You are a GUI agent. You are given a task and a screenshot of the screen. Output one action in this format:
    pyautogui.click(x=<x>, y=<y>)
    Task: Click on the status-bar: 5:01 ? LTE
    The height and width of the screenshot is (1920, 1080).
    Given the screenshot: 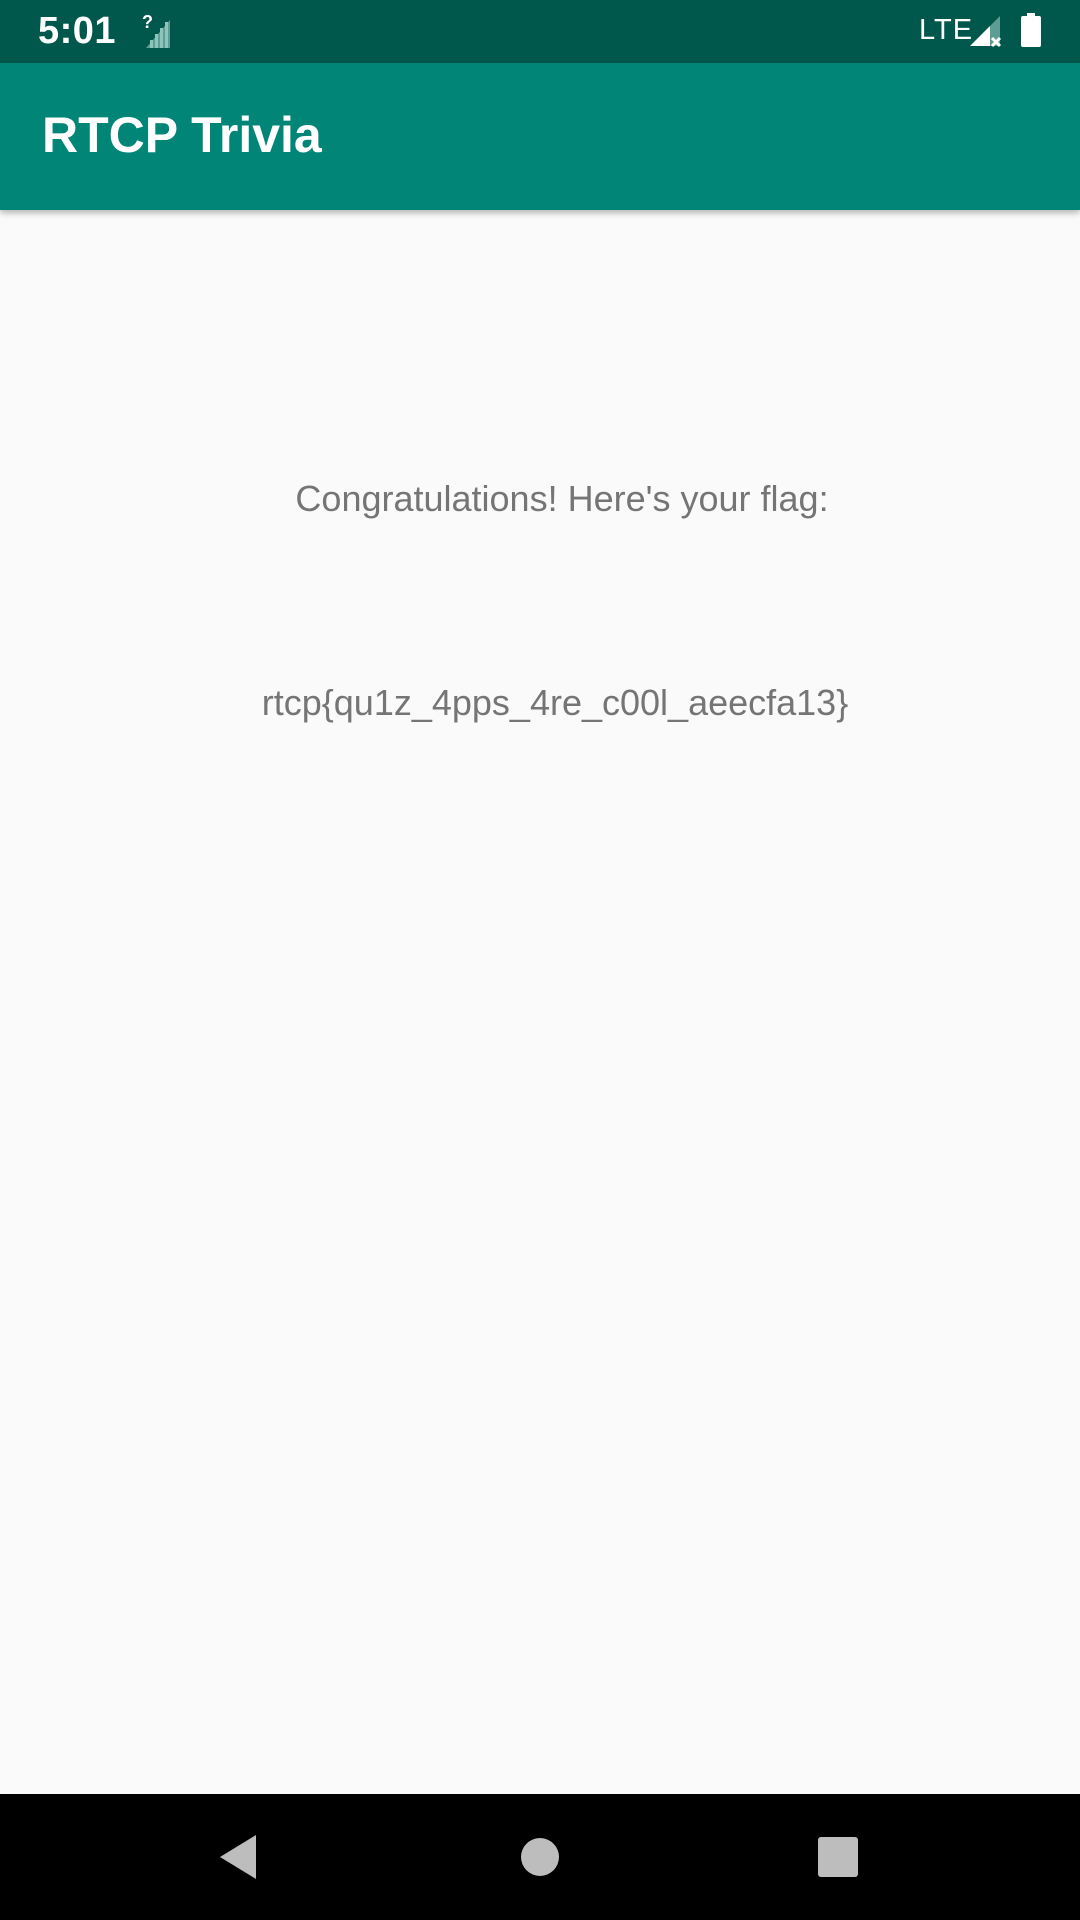 What is the action you would take?
    pyautogui.click(x=540, y=31)
    